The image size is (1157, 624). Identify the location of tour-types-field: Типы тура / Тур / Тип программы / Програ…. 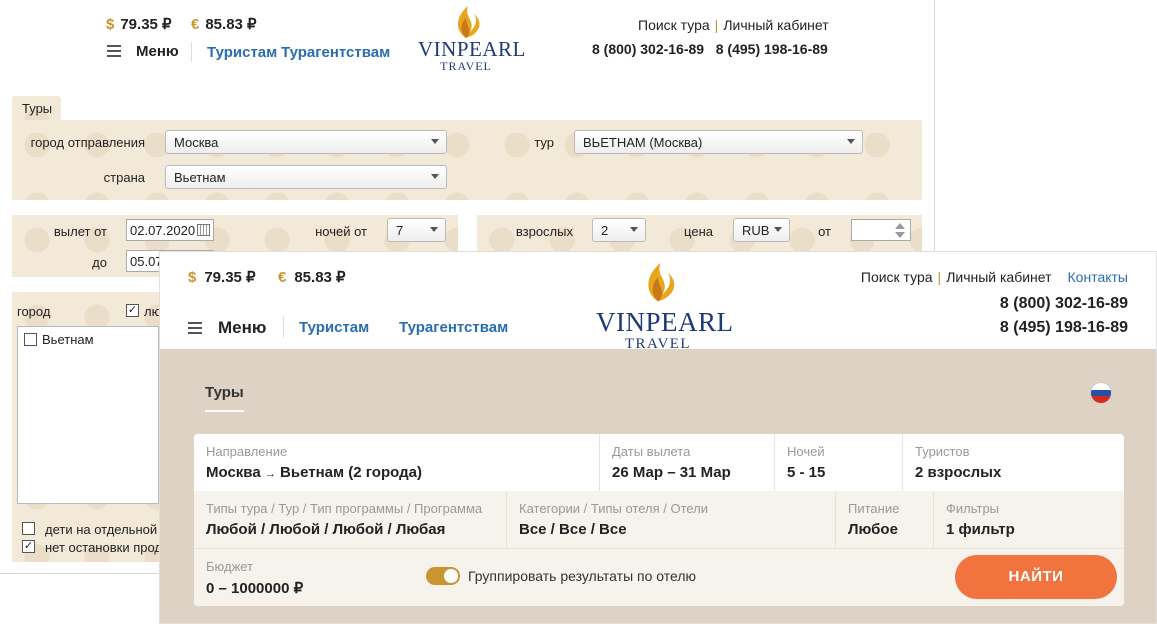
(350, 519).